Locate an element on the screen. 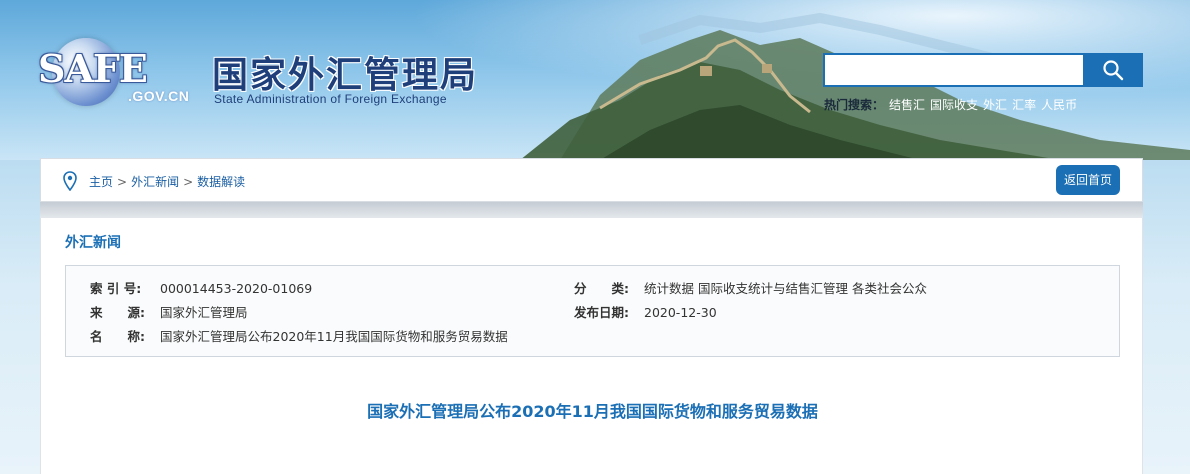 The image size is (1190, 474). breadcrumb-bar: 主页 > 外汇新闻 > 数据解读 返回首页 is located at coordinates (591, 180).